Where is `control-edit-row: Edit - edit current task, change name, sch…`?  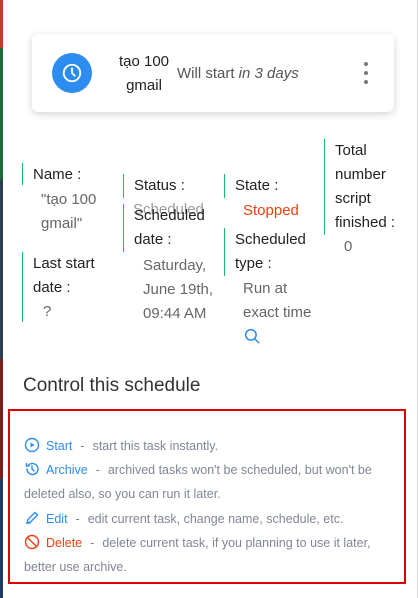 control-edit-row: Edit - edit current task, change name, sch… is located at coordinates (209, 519).